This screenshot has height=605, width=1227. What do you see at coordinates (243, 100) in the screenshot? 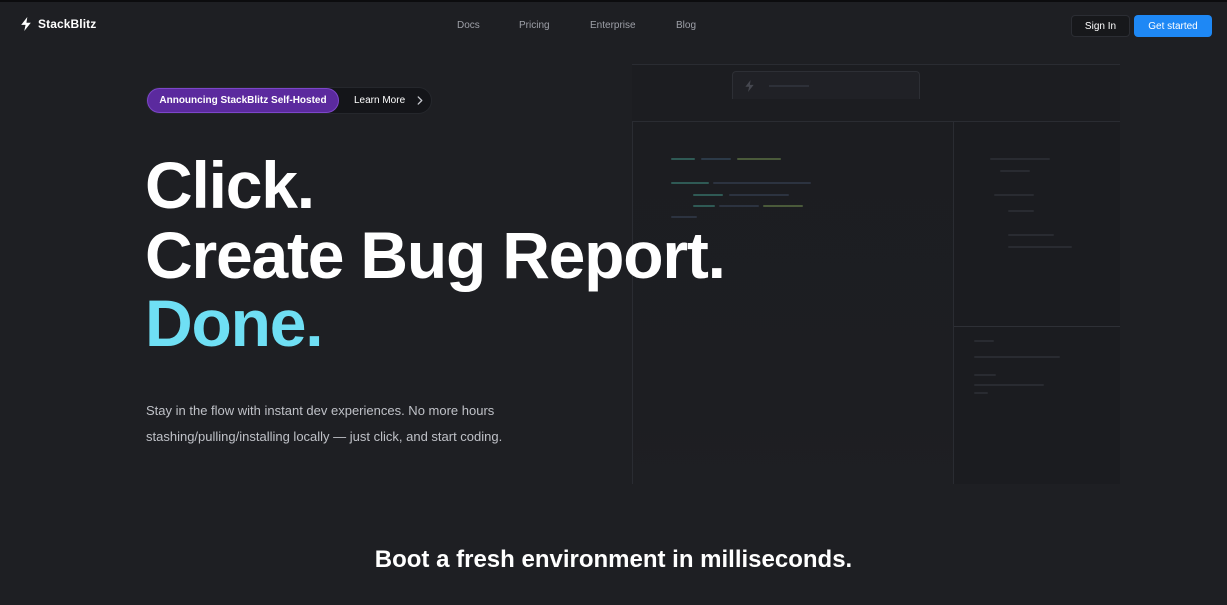
I see `announcement-badge: Announcing StackBlitz Self-Hosted` at bounding box center [243, 100].